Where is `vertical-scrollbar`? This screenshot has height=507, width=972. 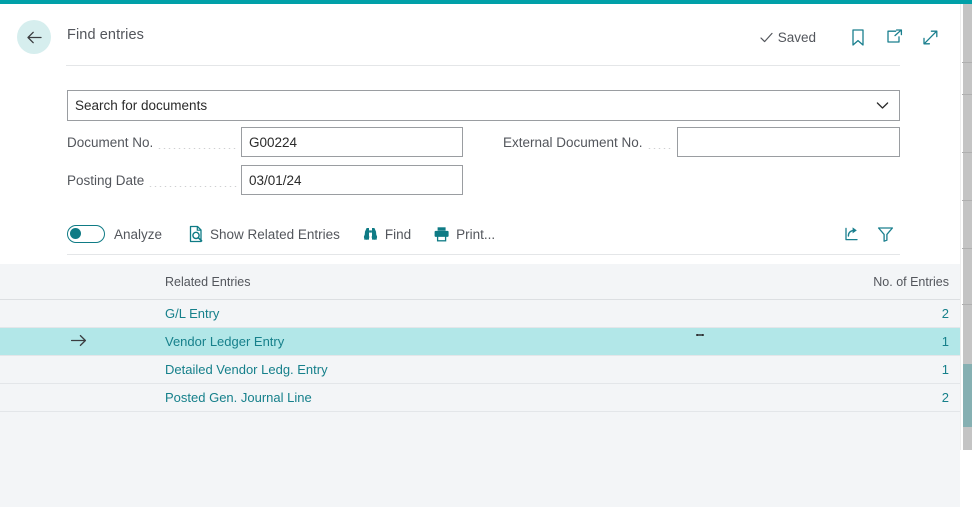 vertical-scrollbar is located at coordinates (966, 227).